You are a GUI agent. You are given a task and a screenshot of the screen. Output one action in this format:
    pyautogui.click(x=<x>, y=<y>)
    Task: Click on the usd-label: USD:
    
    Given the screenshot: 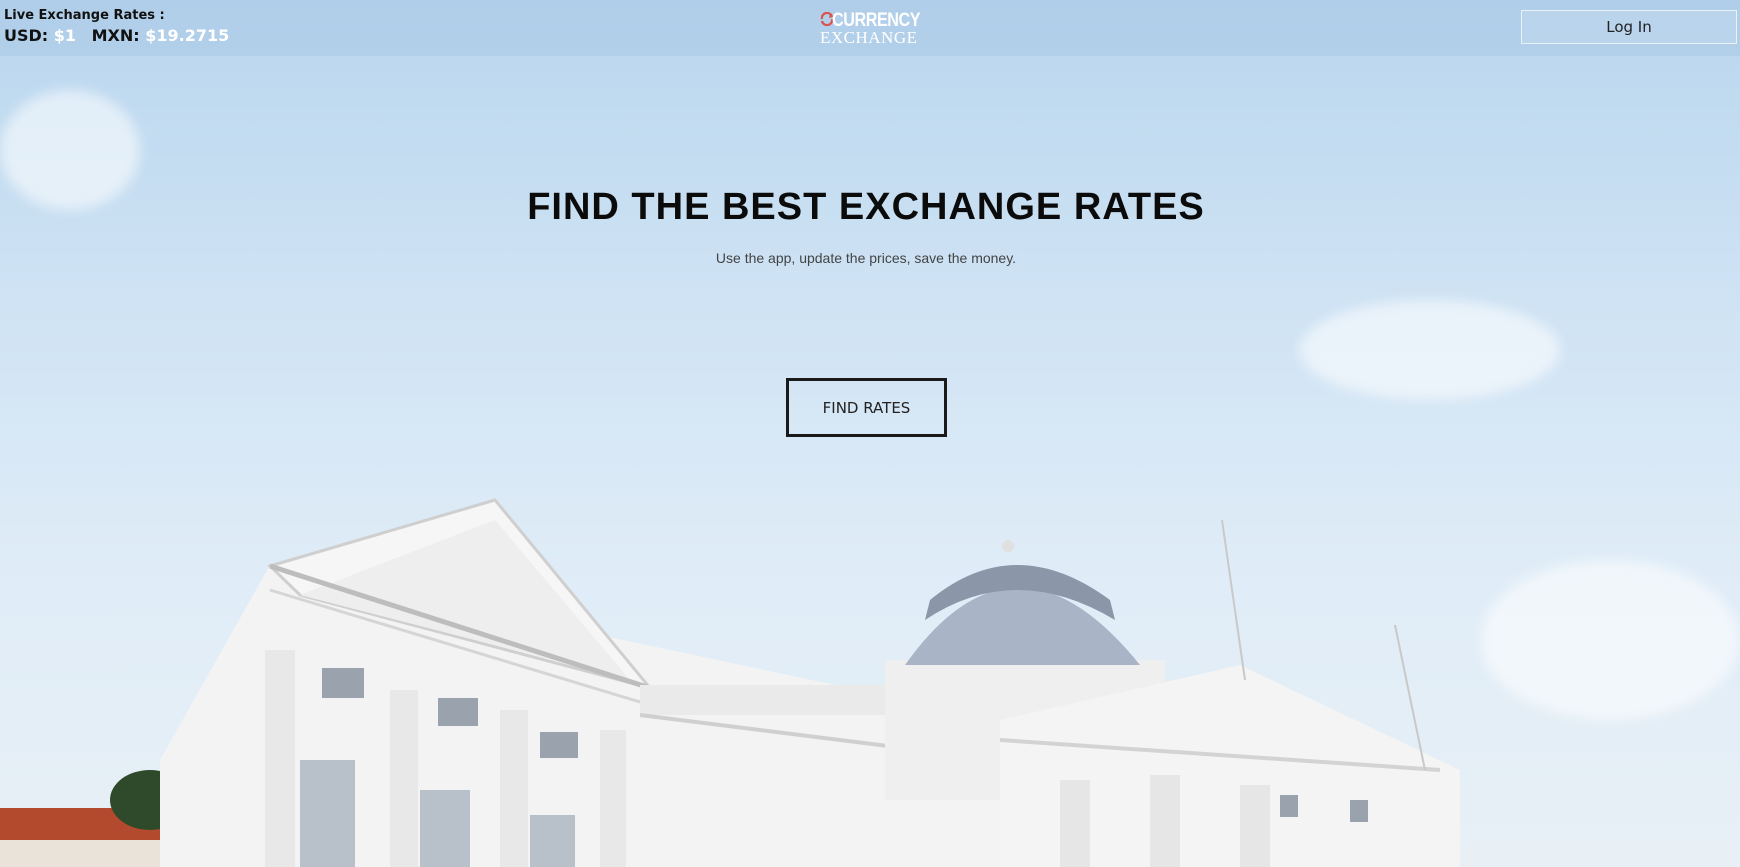 What is the action you would take?
    pyautogui.click(x=26, y=35)
    